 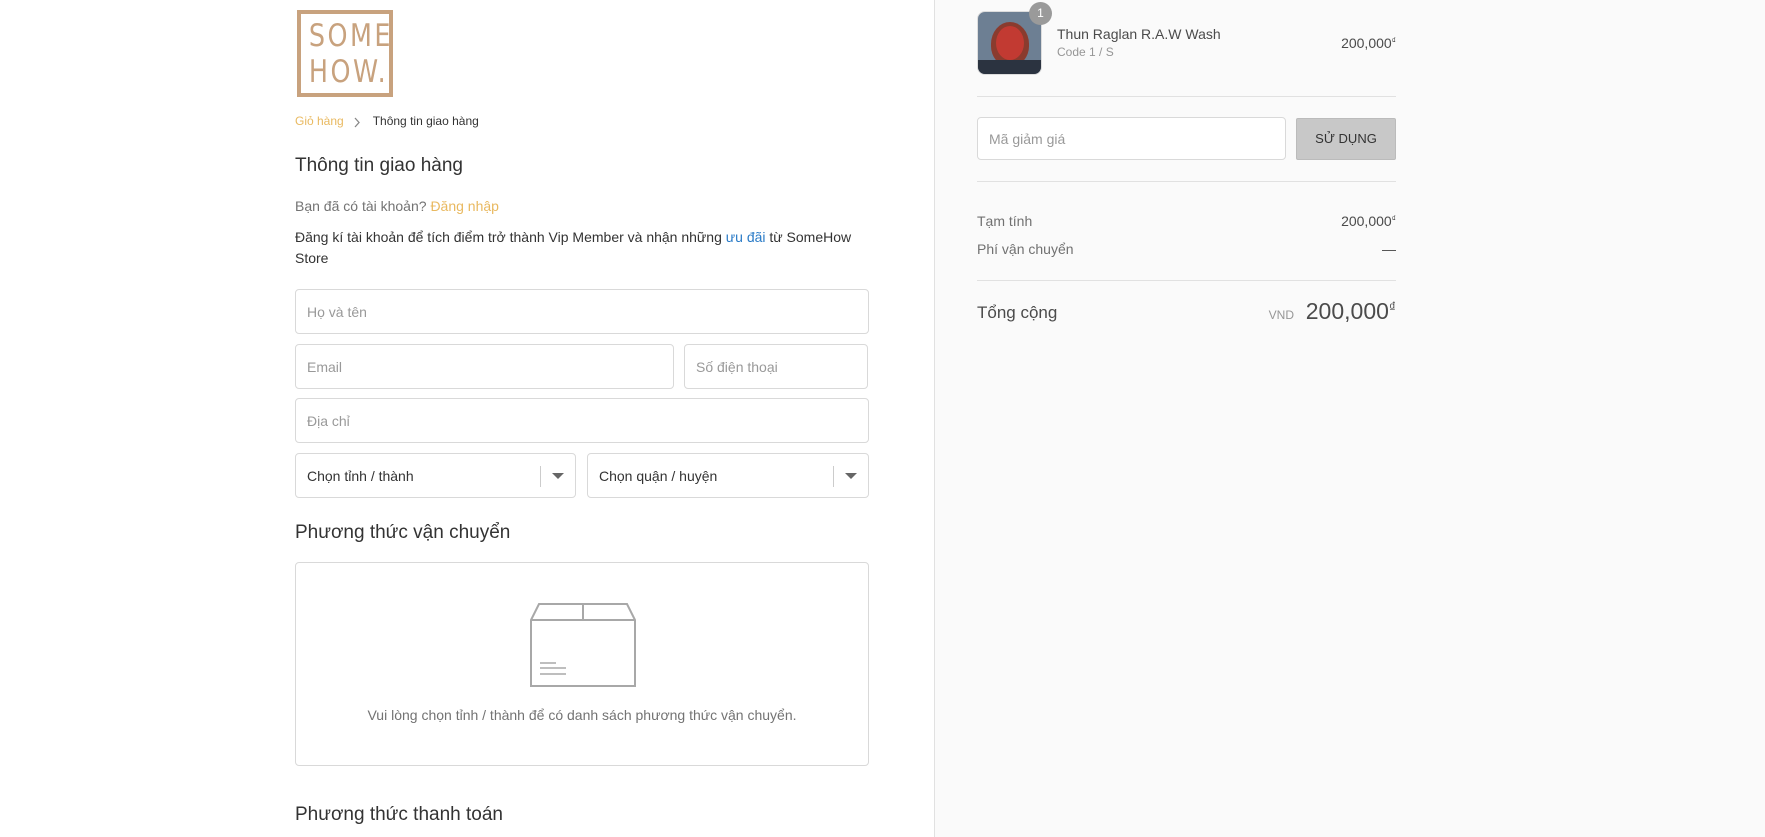 I want to click on discount-code-input: Mã giảm giá, so click(x=1131, y=138).